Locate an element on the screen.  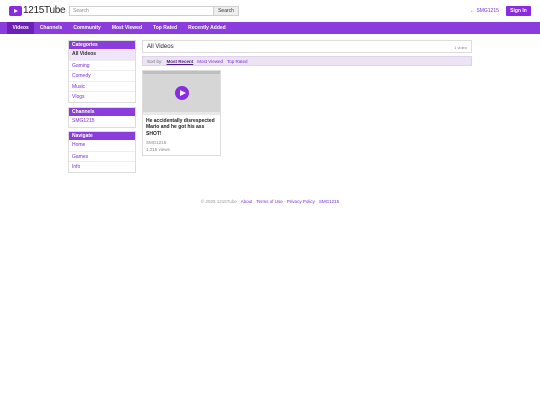
nav-channels: Channels is located at coordinates (51, 28).